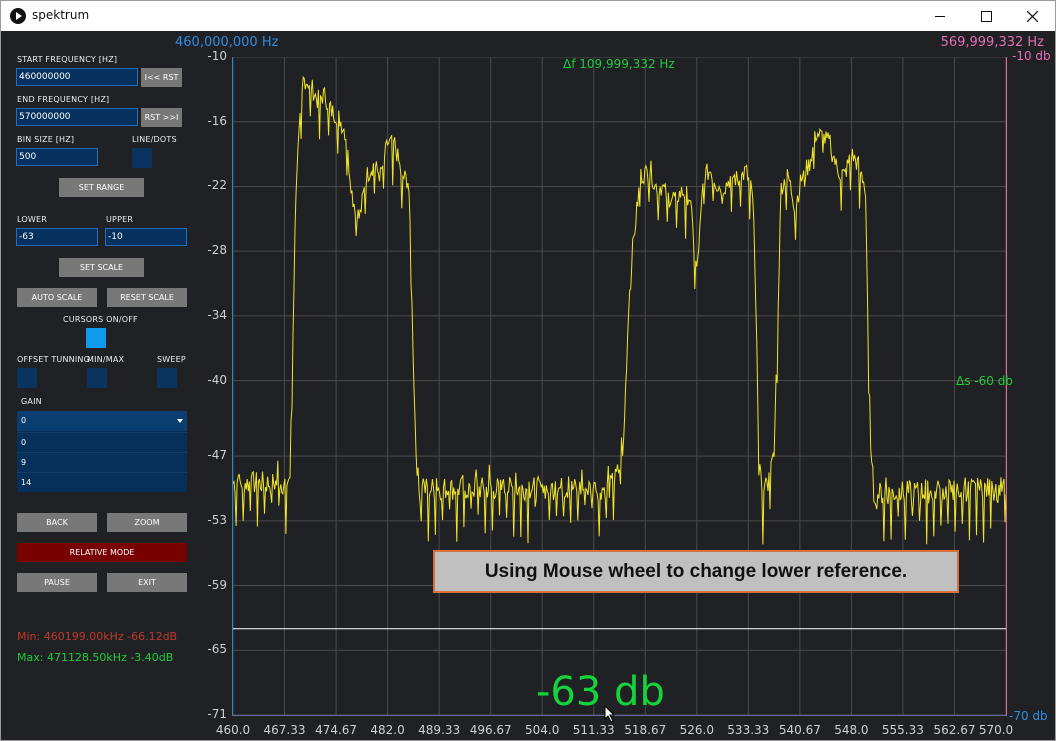 The image size is (1056, 741). Describe the element at coordinates (77, 117) in the screenshot. I see `end-frequency-input: 570000000` at that location.